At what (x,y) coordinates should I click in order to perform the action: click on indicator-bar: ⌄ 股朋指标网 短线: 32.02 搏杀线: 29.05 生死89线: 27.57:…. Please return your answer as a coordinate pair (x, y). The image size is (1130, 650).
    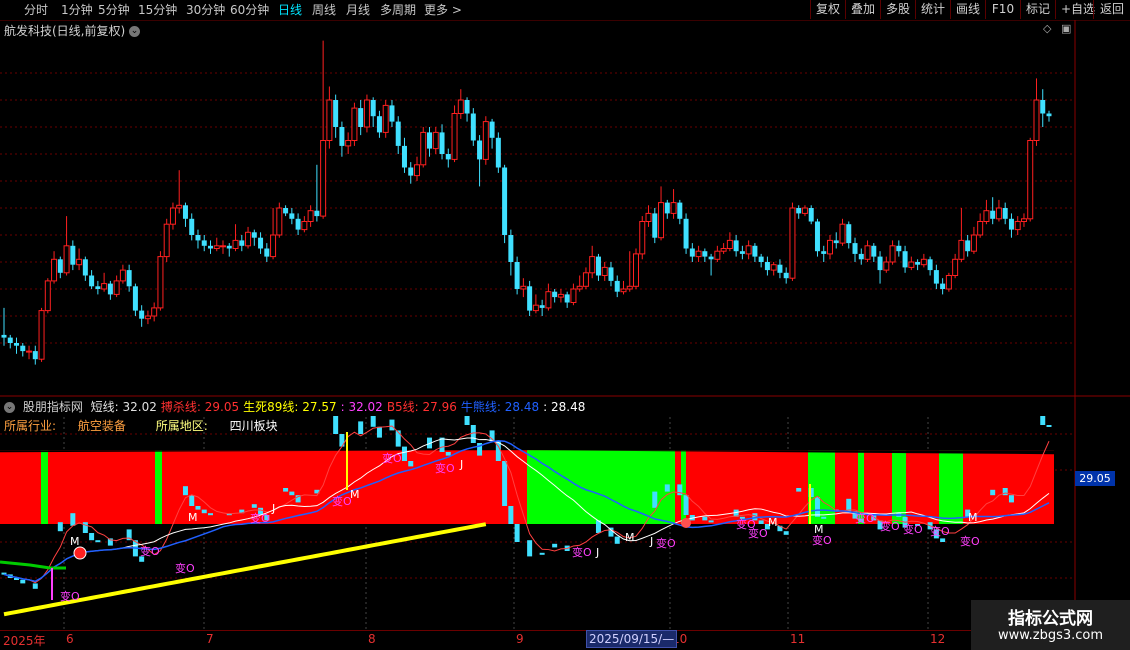
    Looking at the image, I should click on (298, 406).